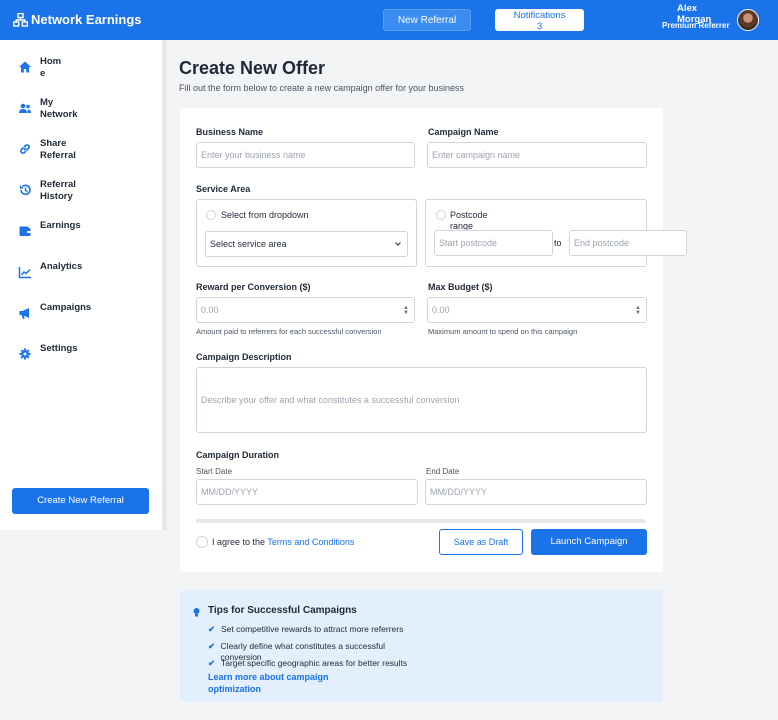 The image size is (778, 720). What do you see at coordinates (253, 287) in the screenshot?
I see `reward-label: Reward per Conversion ($)` at bounding box center [253, 287].